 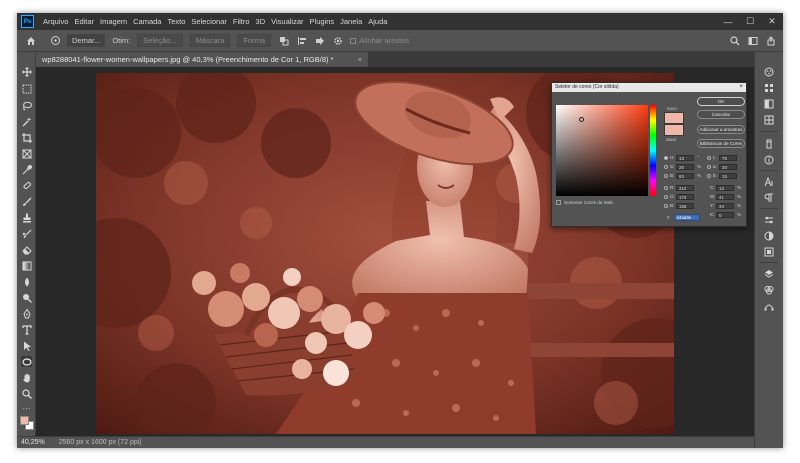 What do you see at coordinates (686, 217) in the screenshot?
I see `hex-input: d4aa9e` at bounding box center [686, 217].